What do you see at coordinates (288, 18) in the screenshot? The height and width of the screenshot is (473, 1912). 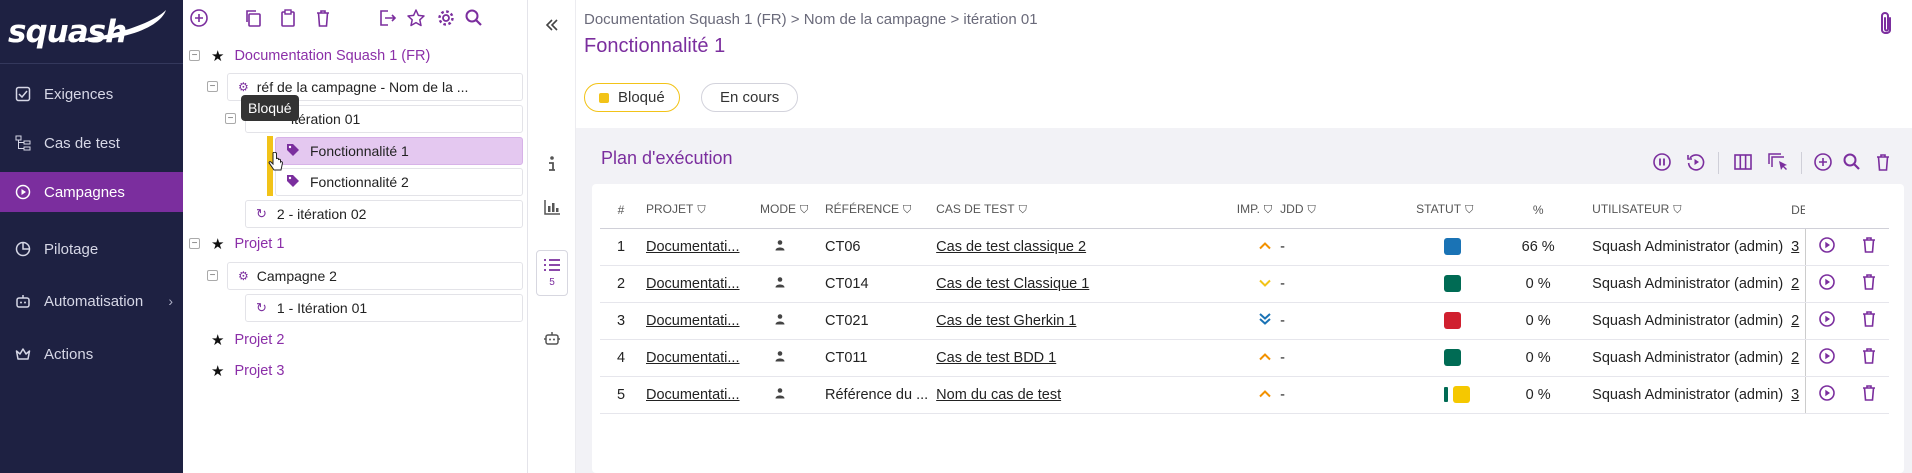 I see `paste-icon` at bounding box center [288, 18].